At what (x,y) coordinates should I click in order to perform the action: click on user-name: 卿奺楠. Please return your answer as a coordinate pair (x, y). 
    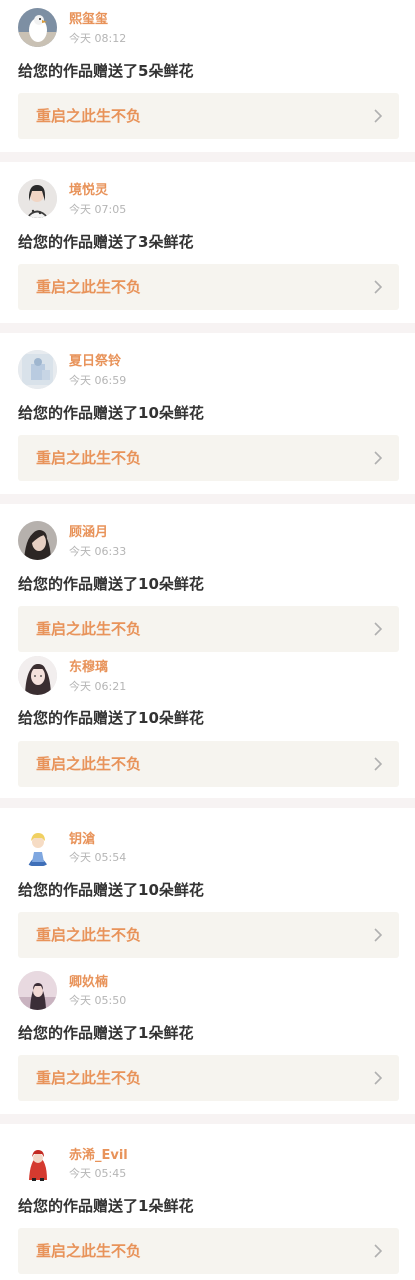
    Looking at the image, I should click on (88, 983).